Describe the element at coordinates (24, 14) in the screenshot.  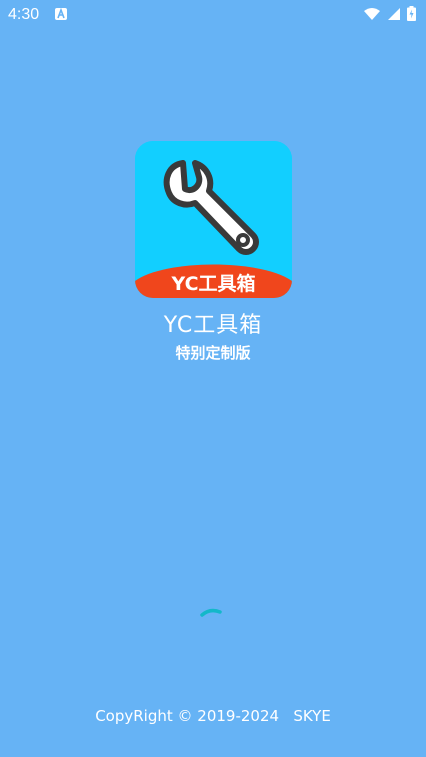
I see `status-time: 4:30` at that location.